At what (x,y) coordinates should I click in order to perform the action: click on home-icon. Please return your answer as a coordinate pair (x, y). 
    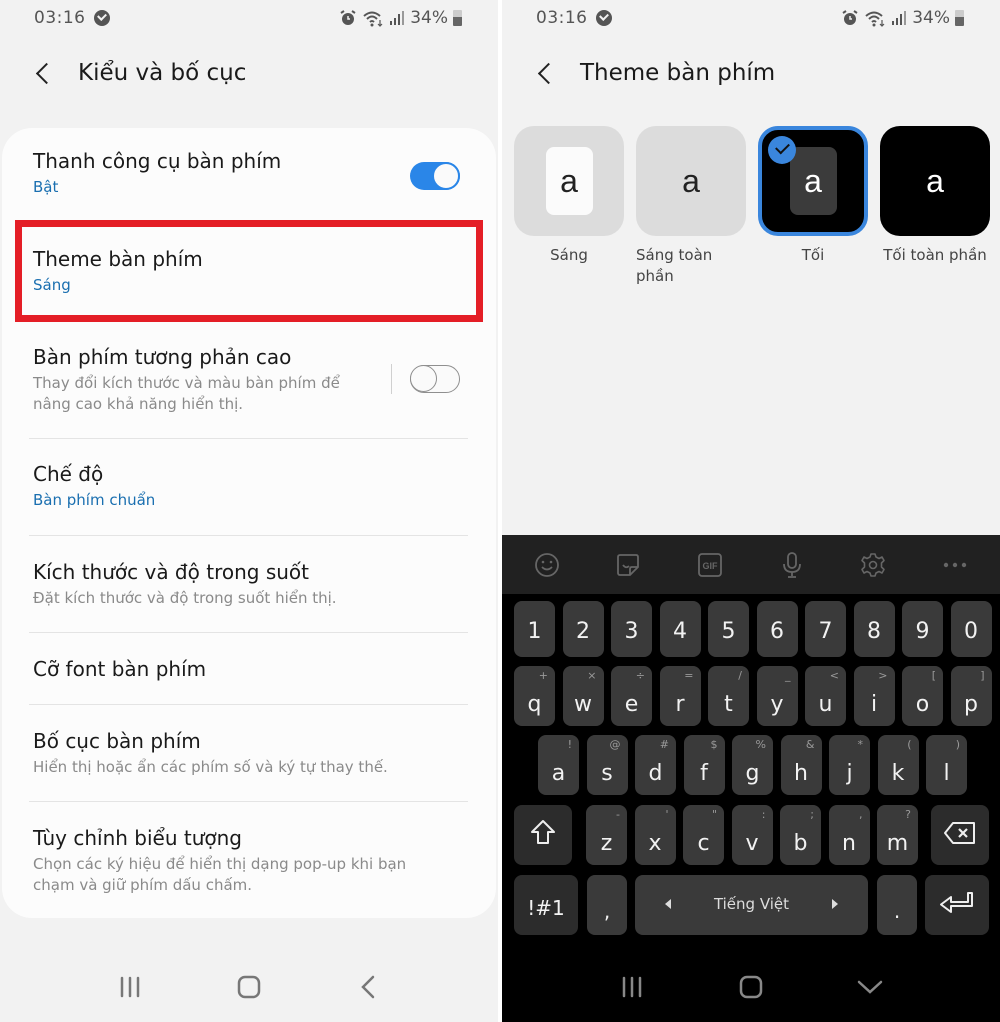
    Looking at the image, I should click on (751, 987).